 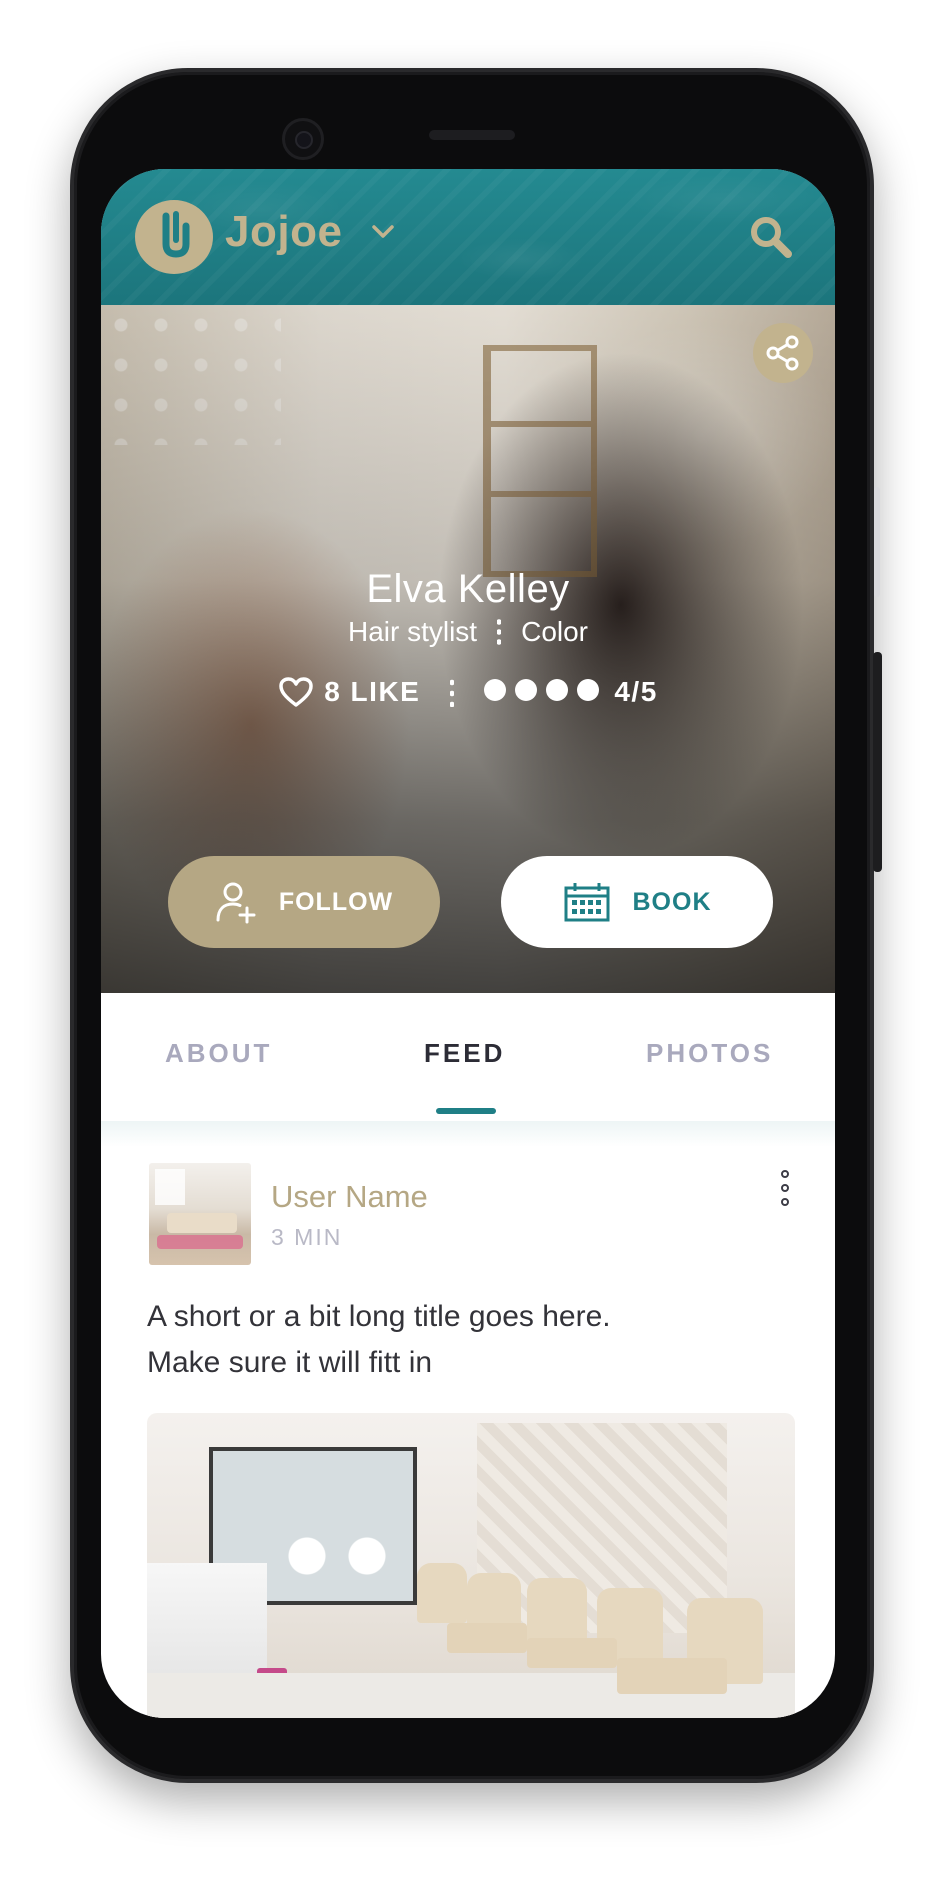 What do you see at coordinates (283, 232) in the screenshot?
I see `brand-name: Jojoe` at bounding box center [283, 232].